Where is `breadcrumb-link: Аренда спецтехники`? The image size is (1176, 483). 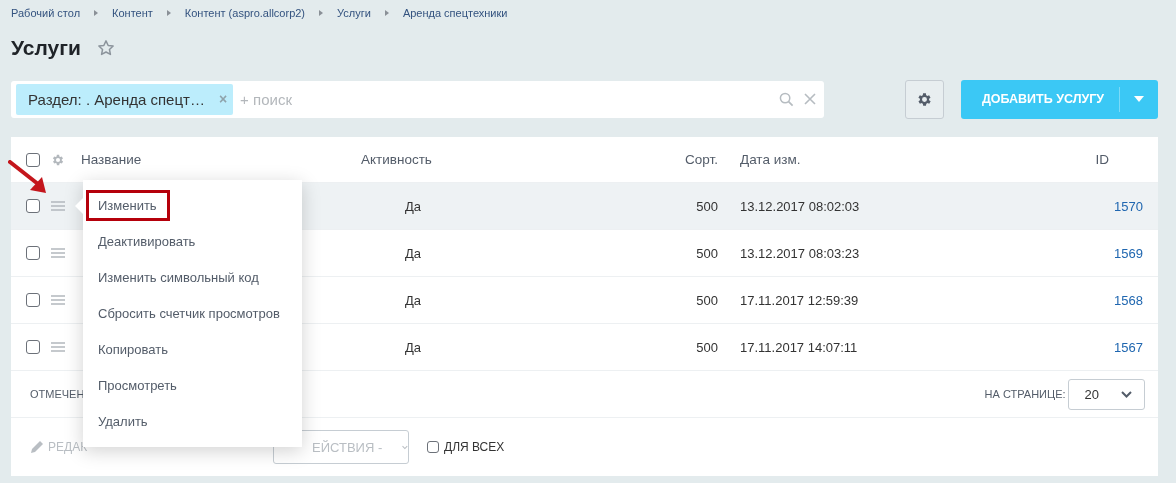
breadcrumb-link: Аренда спецтехники is located at coordinates (455, 13).